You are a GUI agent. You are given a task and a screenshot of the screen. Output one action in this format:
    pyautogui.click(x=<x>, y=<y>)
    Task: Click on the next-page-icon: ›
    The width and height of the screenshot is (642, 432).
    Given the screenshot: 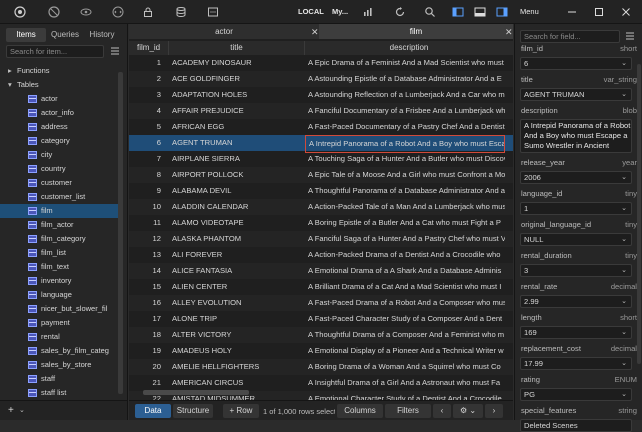 What is the action you would take?
    pyautogui.click(x=494, y=411)
    